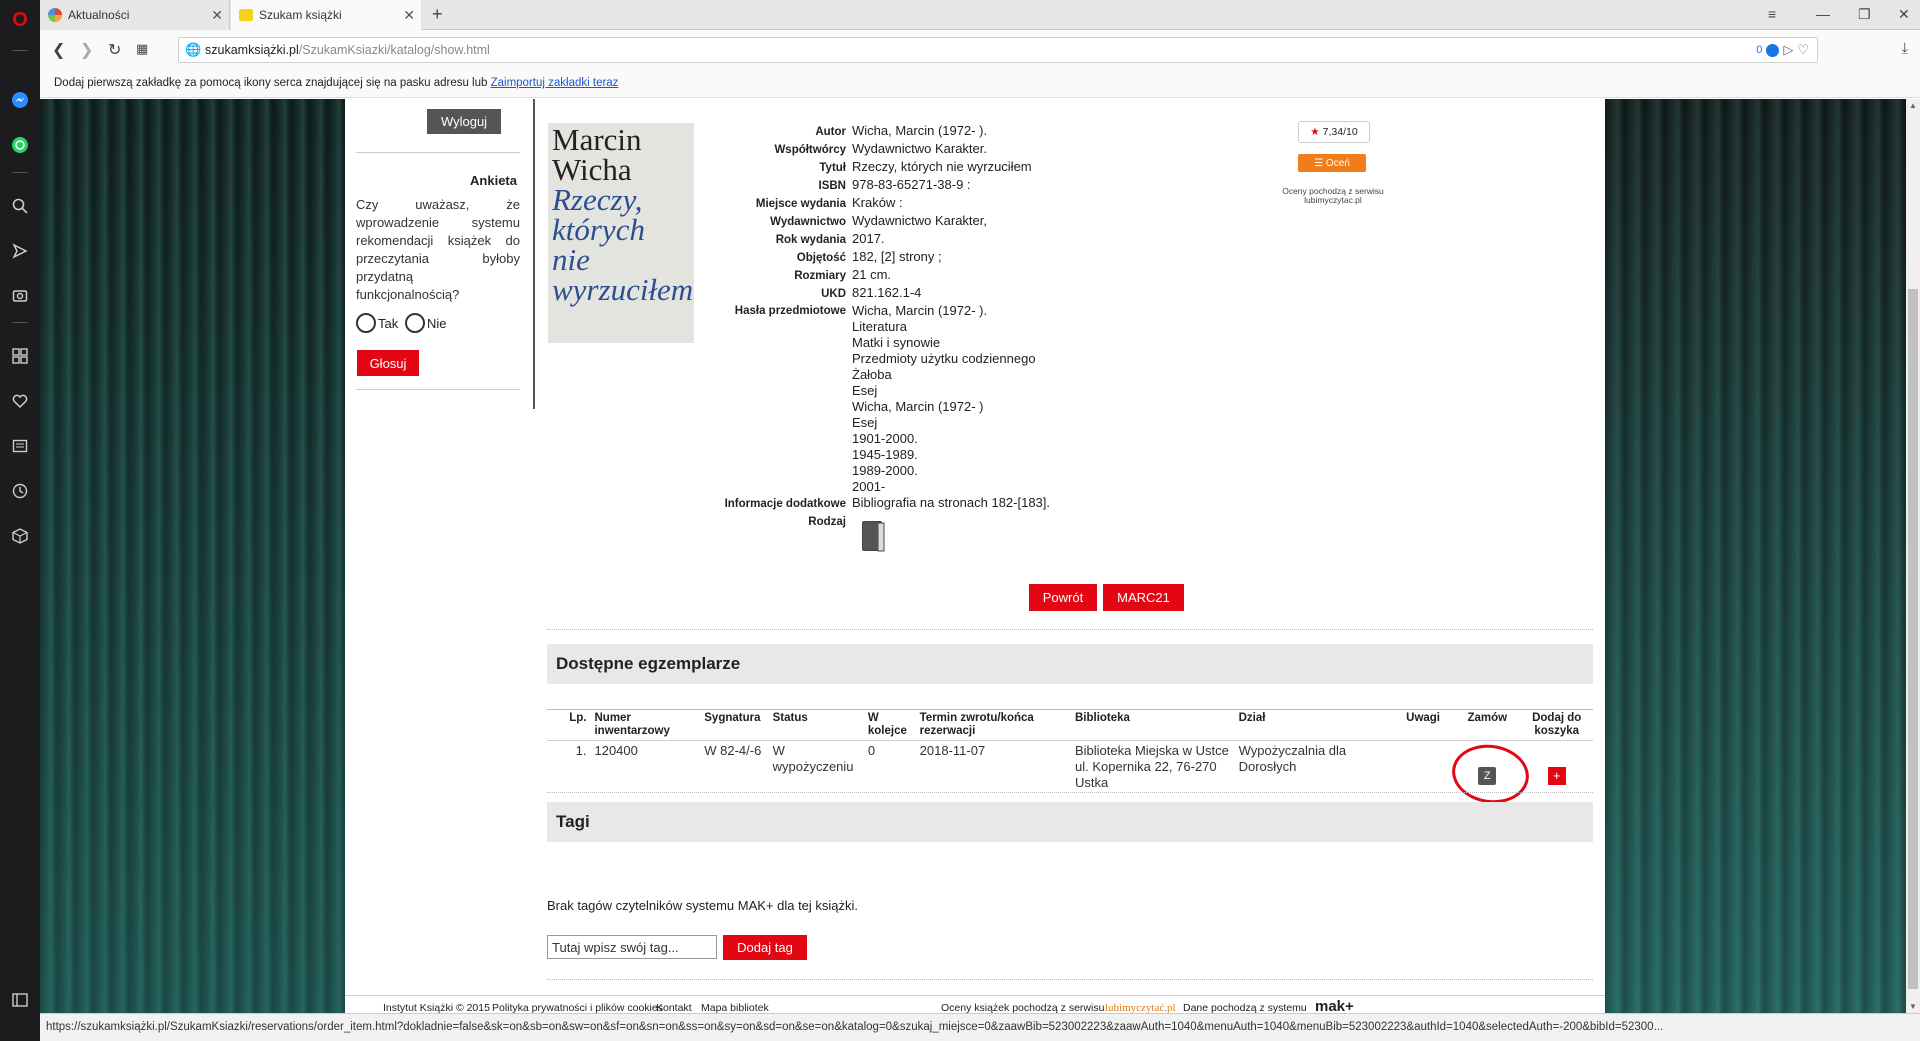 Image resolution: width=1920 pixels, height=1041 pixels. What do you see at coordinates (592, 169) in the screenshot?
I see `cover-author: Wicha` at bounding box center [592, 169].